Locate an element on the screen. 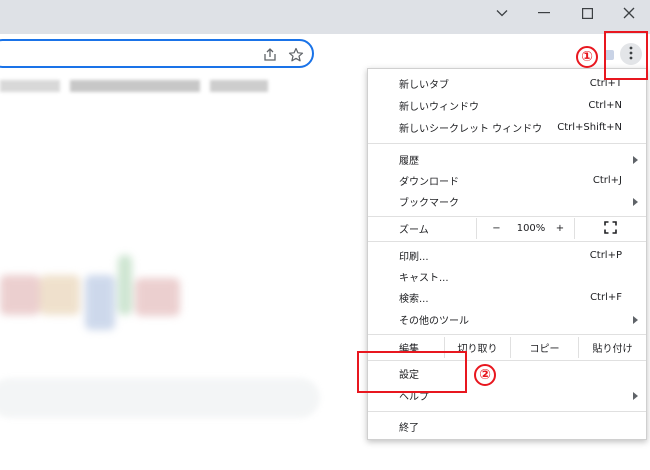  menu-item-label: ダウンロード is located at coordinates (429, 182).